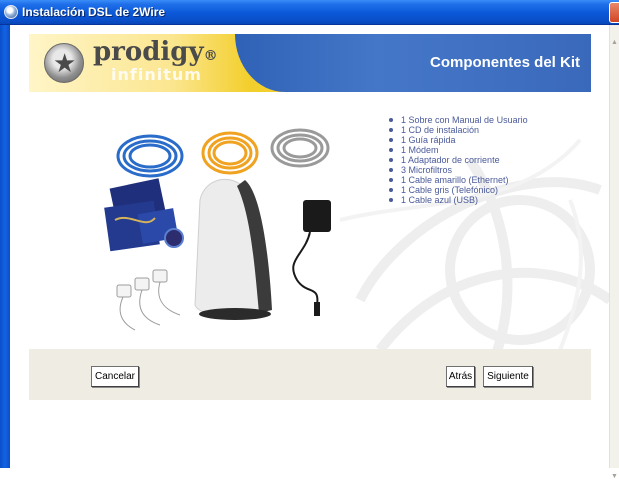 This screenshot has height=481, width=619. What do you see at coordinates (115, 376) in the screenshot?
I see `cancel-button: Cancelar` at bounding box center [115, 376].